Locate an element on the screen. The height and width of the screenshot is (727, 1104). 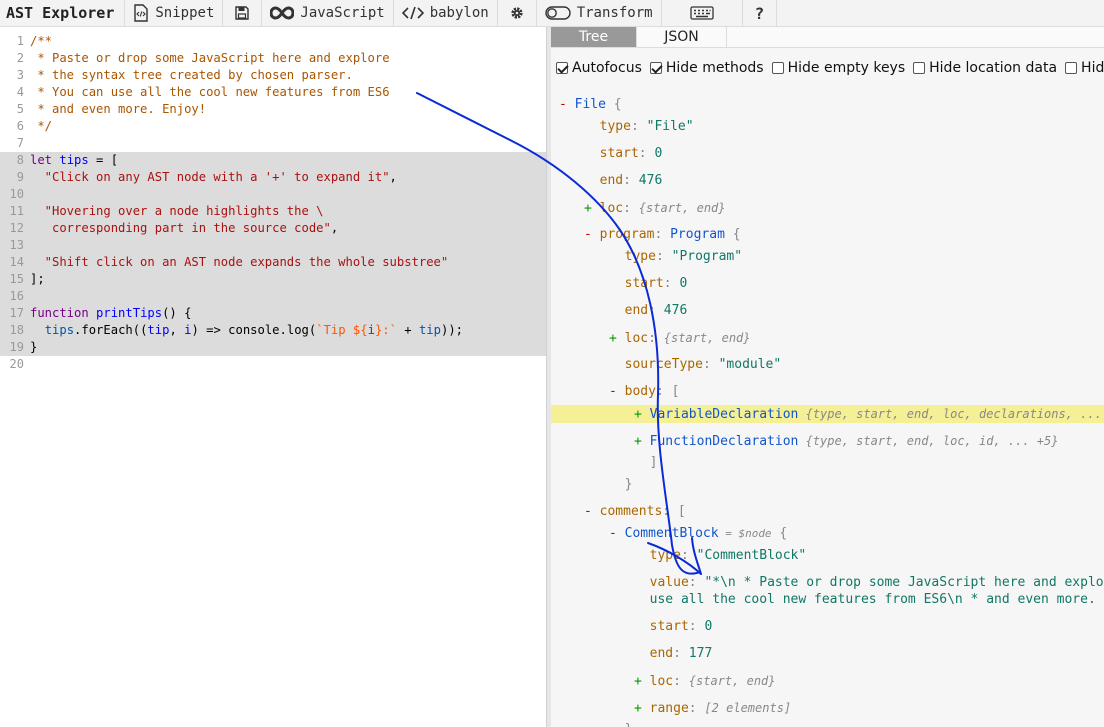
code-token: ) => console.log( is located at coordinates (254, 330).